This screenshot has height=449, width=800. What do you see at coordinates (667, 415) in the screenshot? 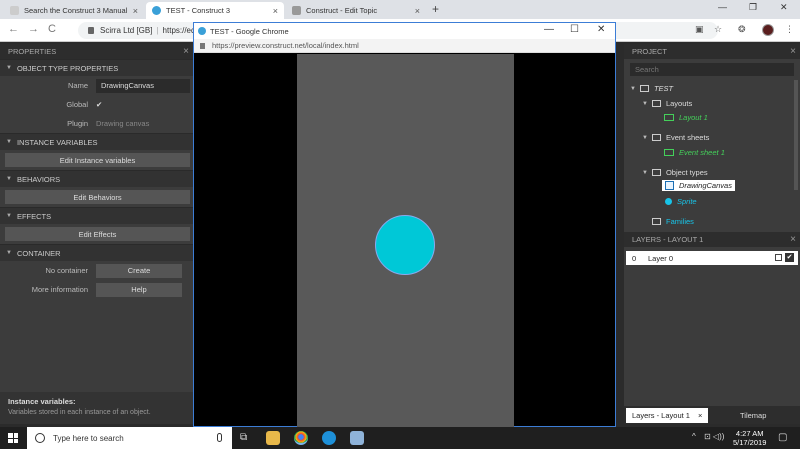
I see `tab-layers-layout: Layers - Layout 1 ×` at bounding box center [667, 415].